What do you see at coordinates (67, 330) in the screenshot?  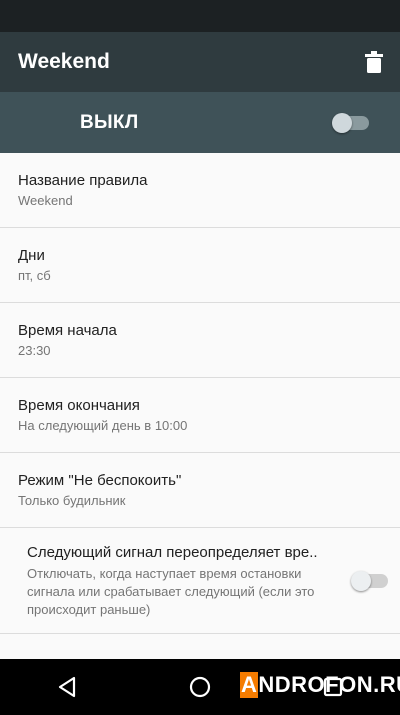 I see `setting-title: Время начала` at bounding box center [67, 330].